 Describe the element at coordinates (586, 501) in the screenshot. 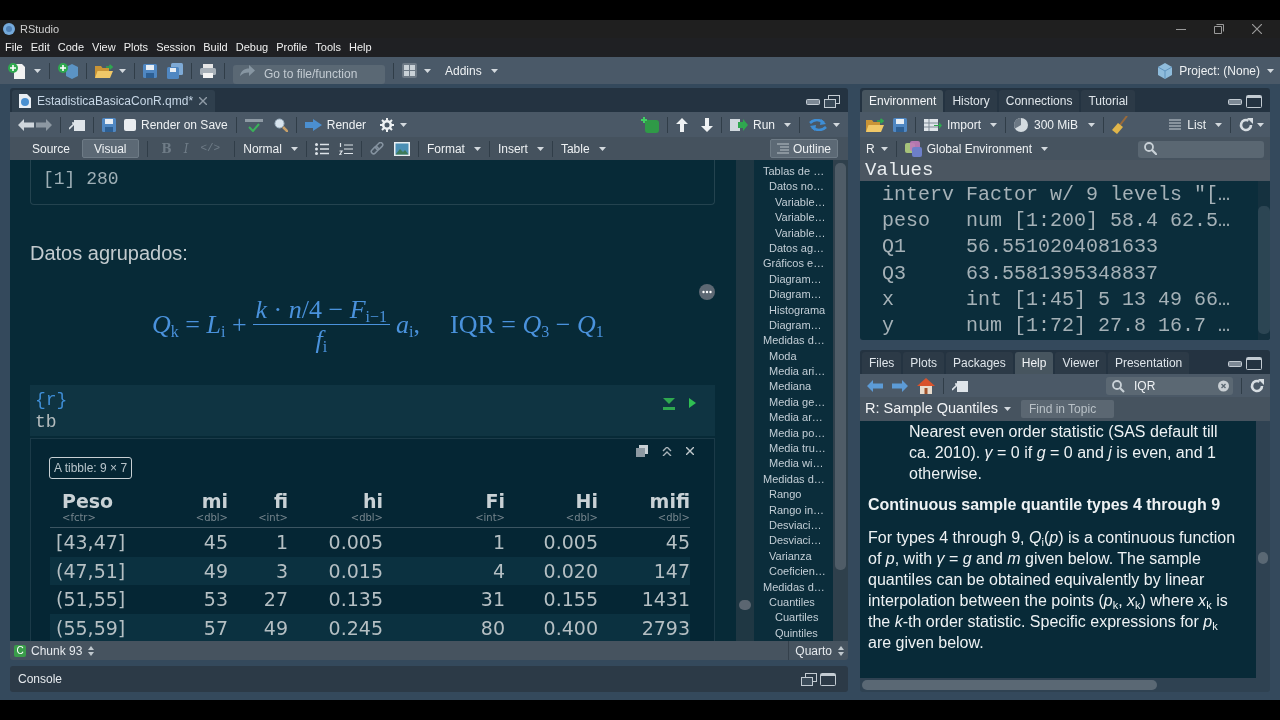

I see `column-name: Hi` at that location.